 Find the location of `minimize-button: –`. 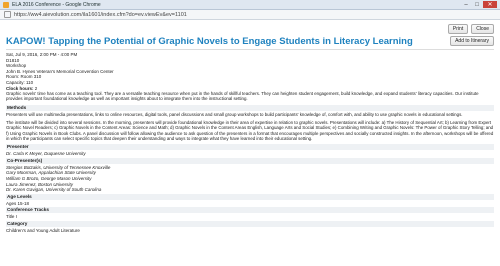

minimize-button: – is located at coordinates (466, 4).